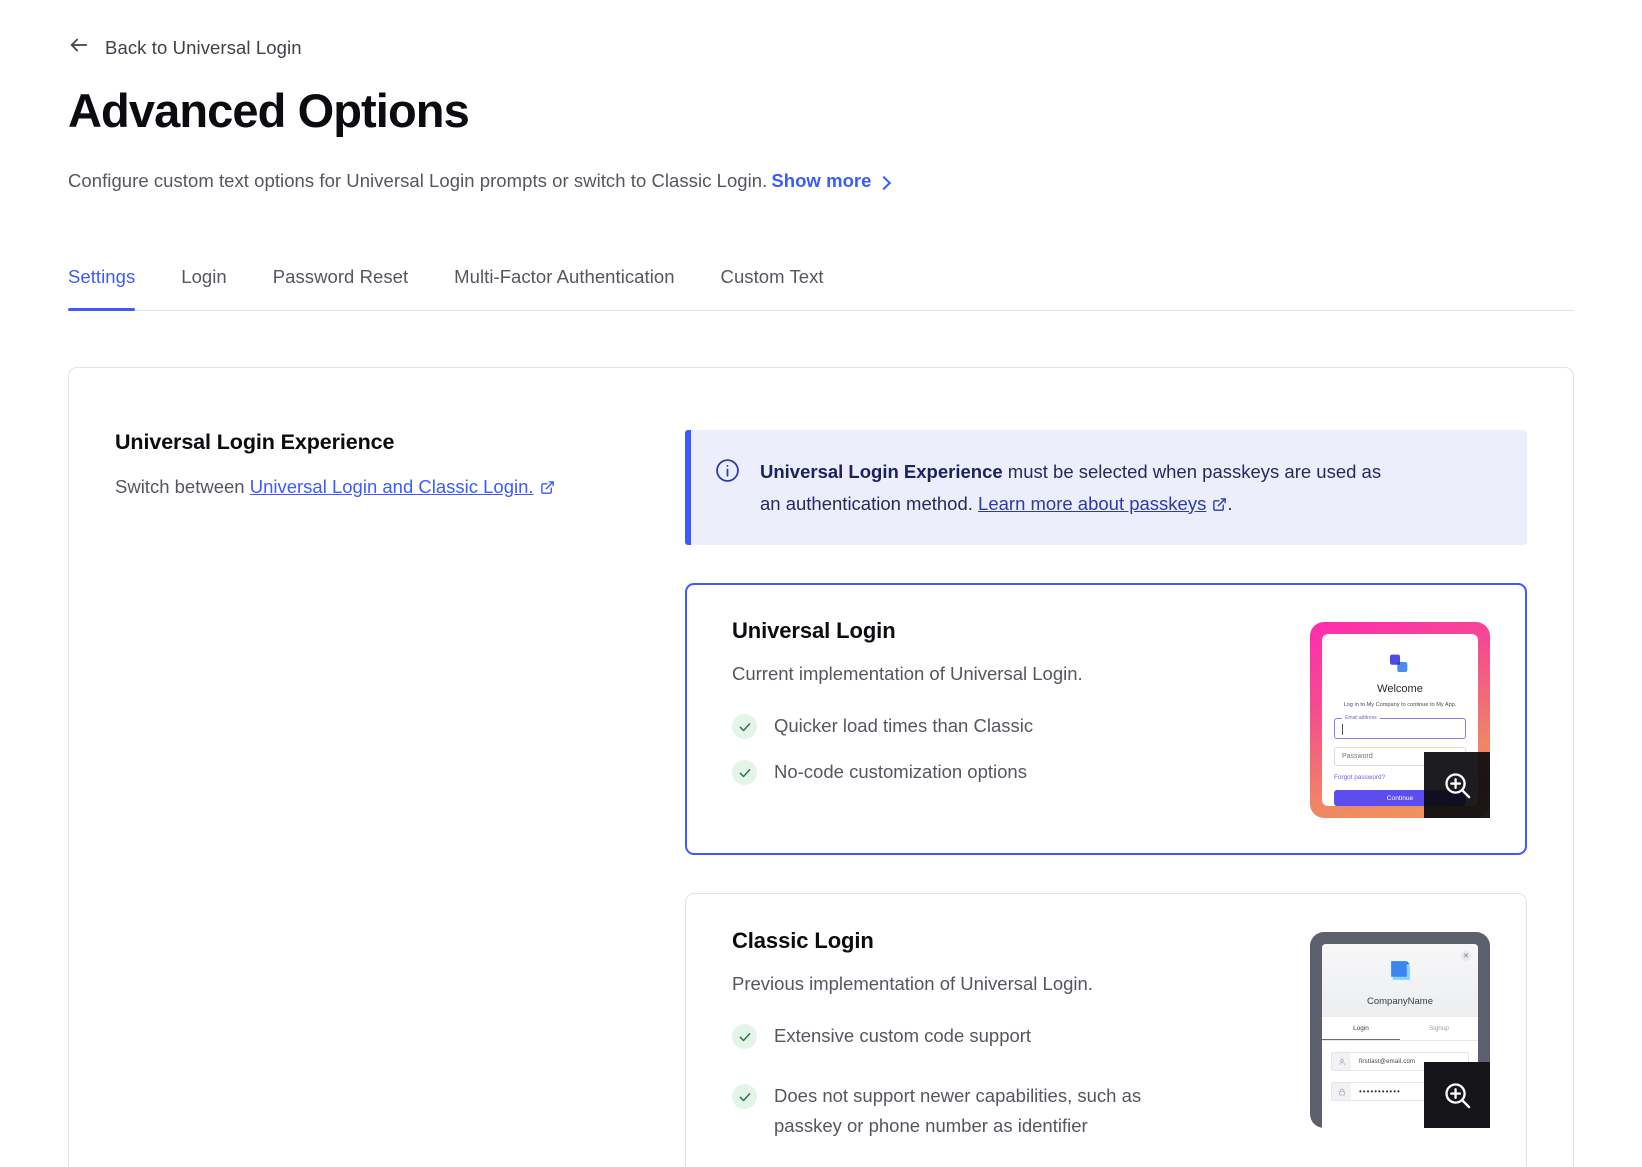 This screenshot has width=1642, height=1167. Describe the element at coordinates (903, 1036) in the screenshot. I see `feature-label: Extensive custom code support` at that location.